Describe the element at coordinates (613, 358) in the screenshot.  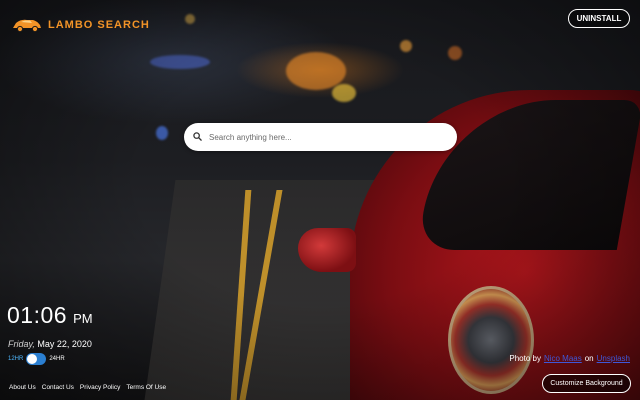
I see `credit-source-link: Unsplash` at that location.